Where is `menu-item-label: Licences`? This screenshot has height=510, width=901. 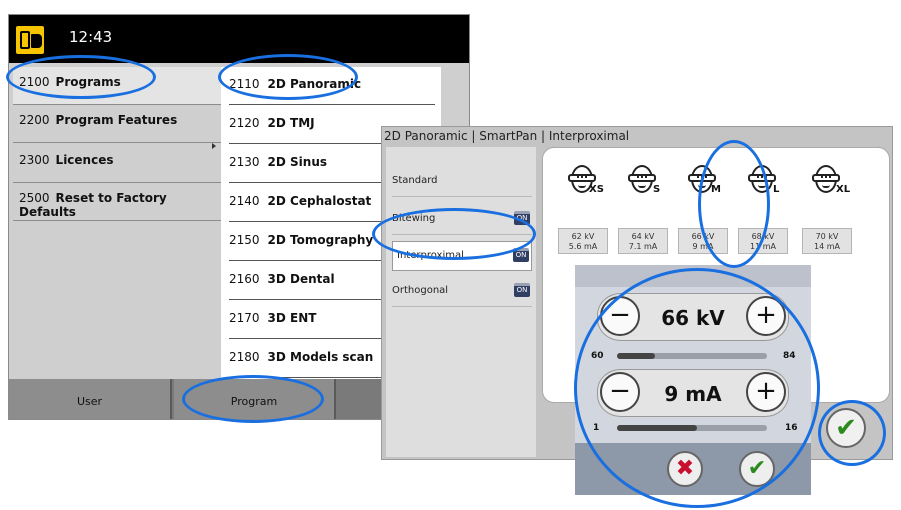 menu-item-label: Licences is located at coordinates (84, 160).